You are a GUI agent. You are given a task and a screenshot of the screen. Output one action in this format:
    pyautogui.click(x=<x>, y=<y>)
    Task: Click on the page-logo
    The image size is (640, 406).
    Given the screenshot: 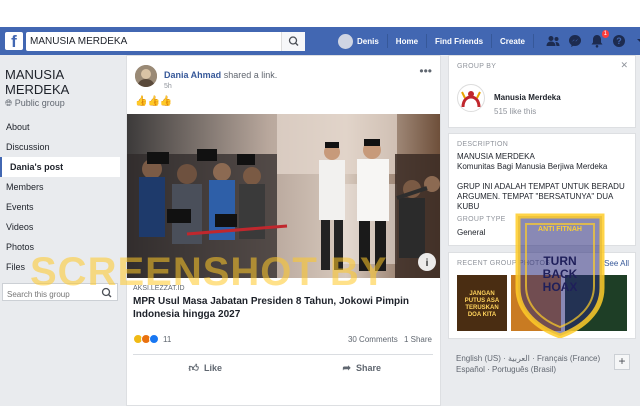 What is the action you would take?
    pyautogui.click(x=471, y=98)
    